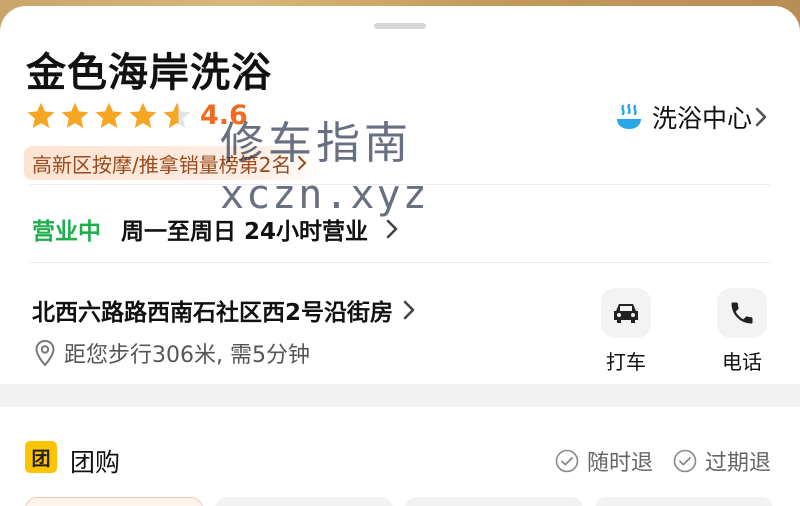 The height and width of the screenshot is (506, 800). What do you see at coordinates (620, 463) in the screenshot?
I see `refund-anytime-label: 随时退` at bounding box center [620, 463].